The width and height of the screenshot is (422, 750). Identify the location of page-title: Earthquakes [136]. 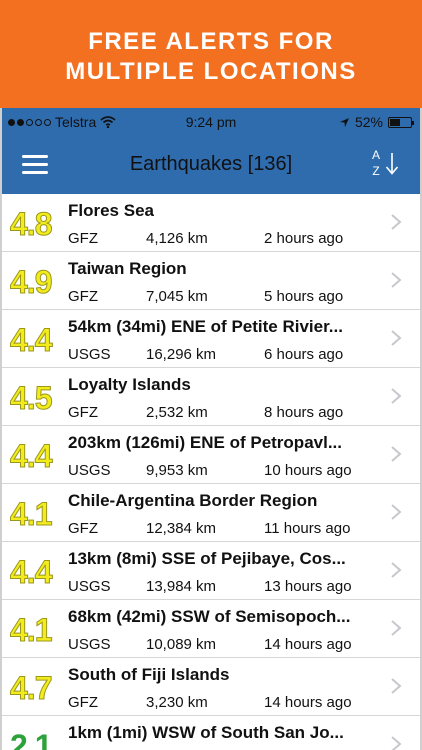
(211, 164).